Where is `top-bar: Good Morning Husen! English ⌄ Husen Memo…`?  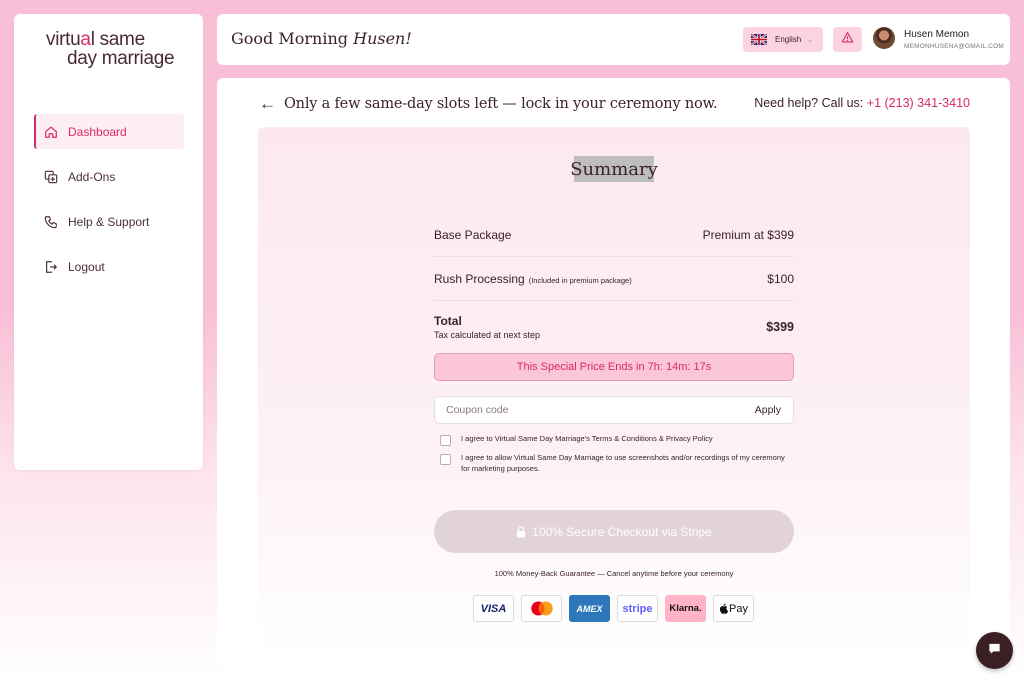 top-bar: Good Morning Husen! English ⌄ Husen Memo… is located at coordinates (613, 39).